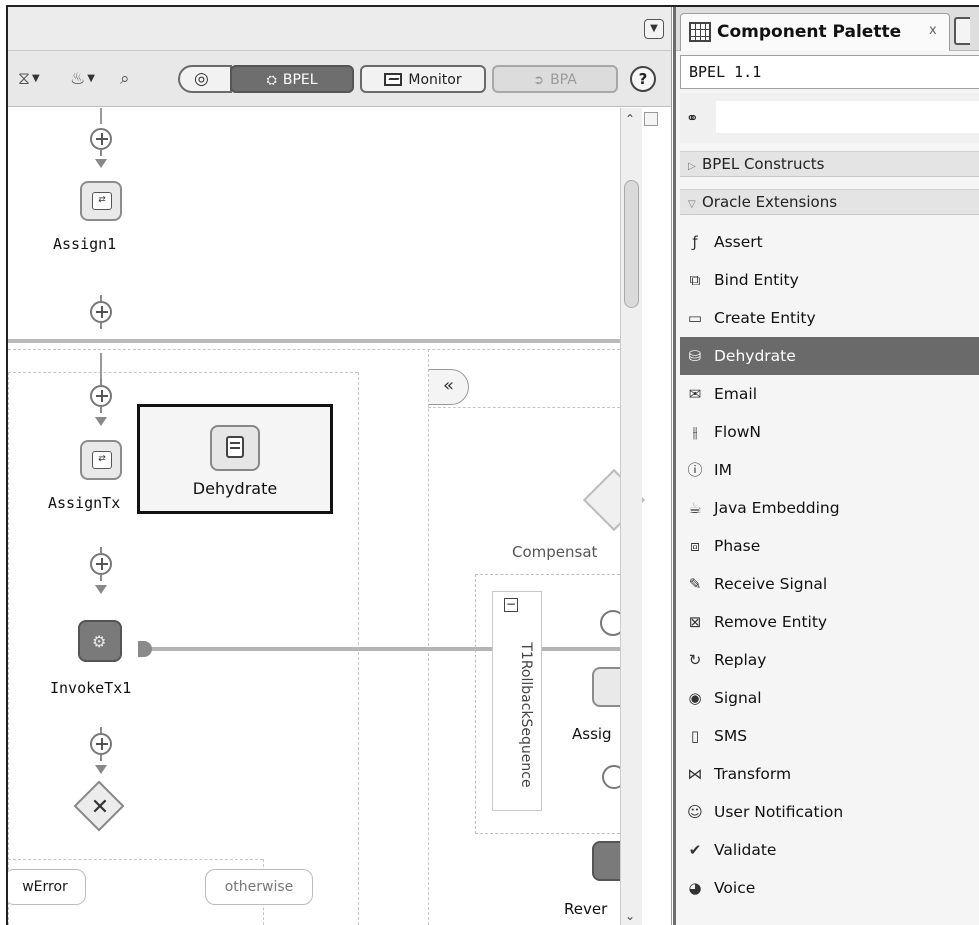  What do you see at coordinates (695, 280) in the screenshot?
I see `bind-entity-icon: ⧉` at bounding box center [695, 280].